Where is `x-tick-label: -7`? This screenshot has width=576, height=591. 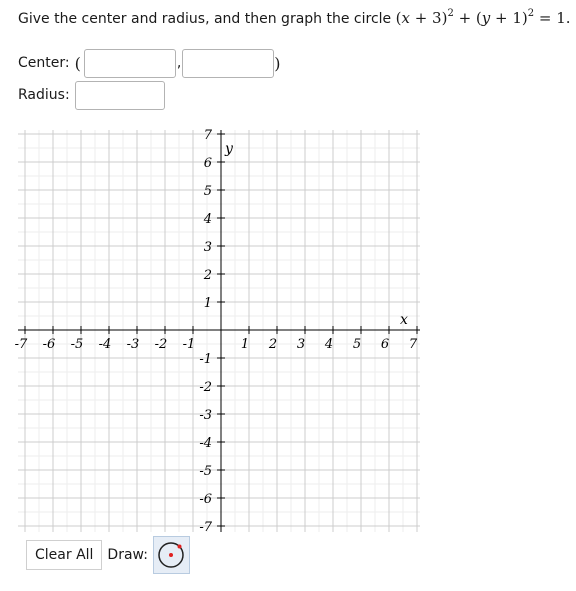
x-tick-label: -7 is located at coordinates (21, 344).